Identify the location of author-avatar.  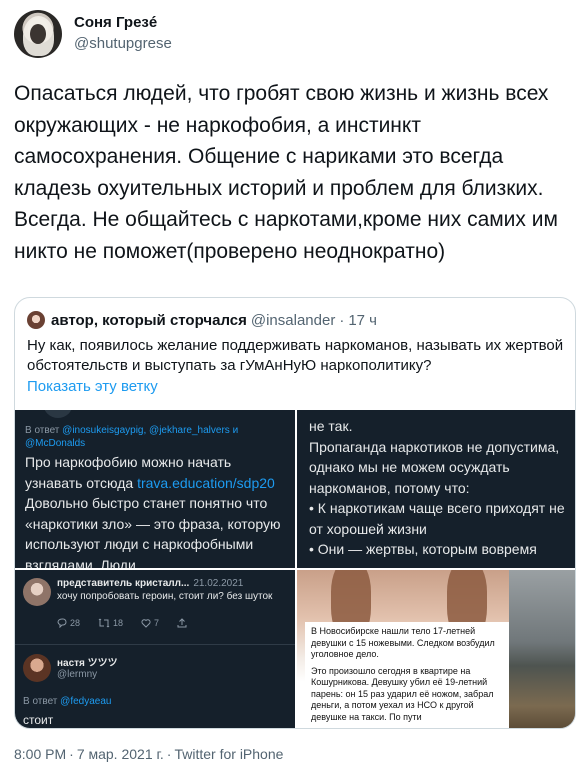
(38, 34).